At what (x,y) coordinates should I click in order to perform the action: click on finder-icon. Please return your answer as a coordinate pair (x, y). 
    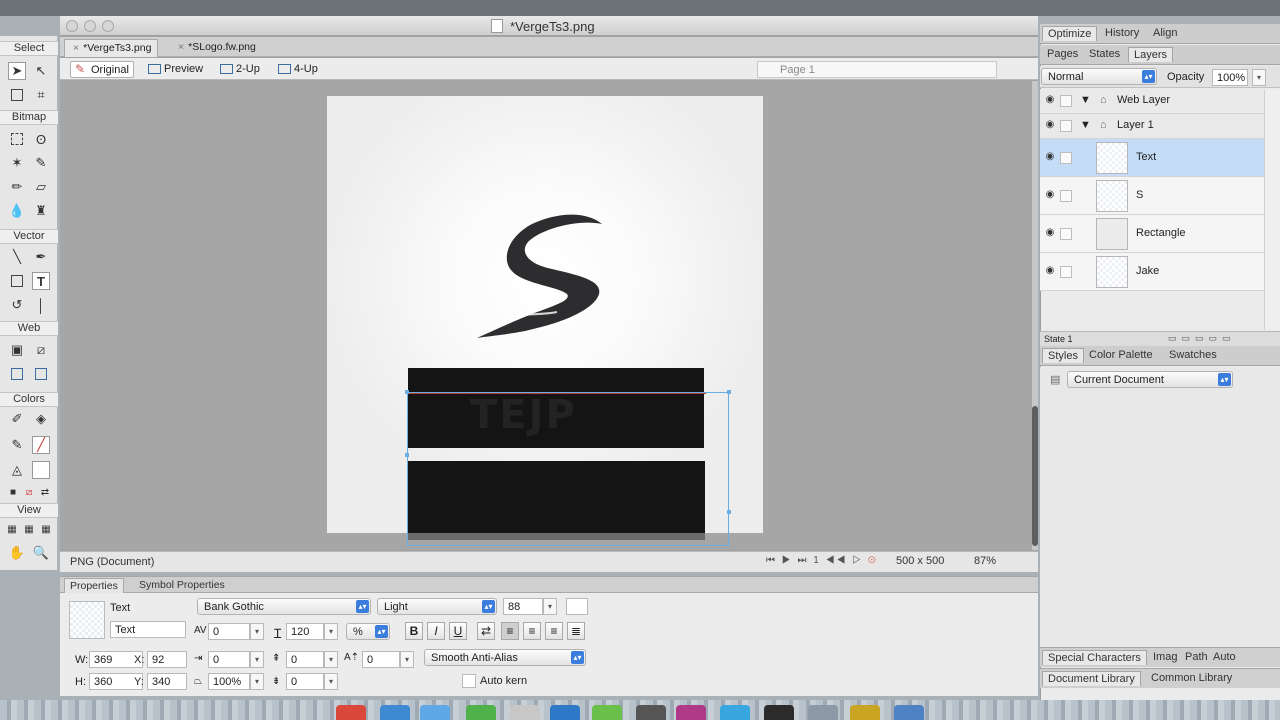
    Looking at the image, I should click on (395, 712).